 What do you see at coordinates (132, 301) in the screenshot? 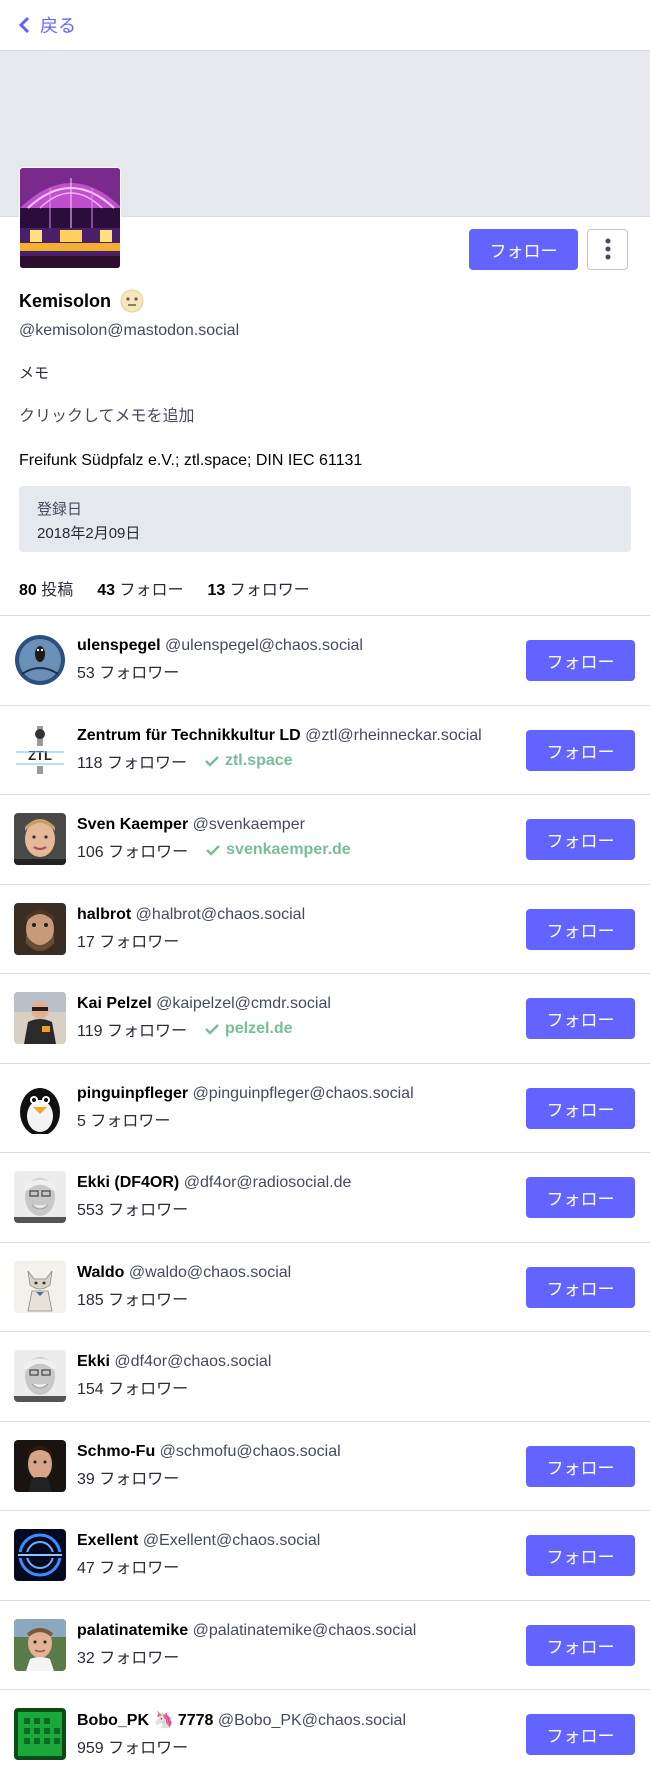
I see `neutral-face-emoji-icon` at bounding box center [132, 301].